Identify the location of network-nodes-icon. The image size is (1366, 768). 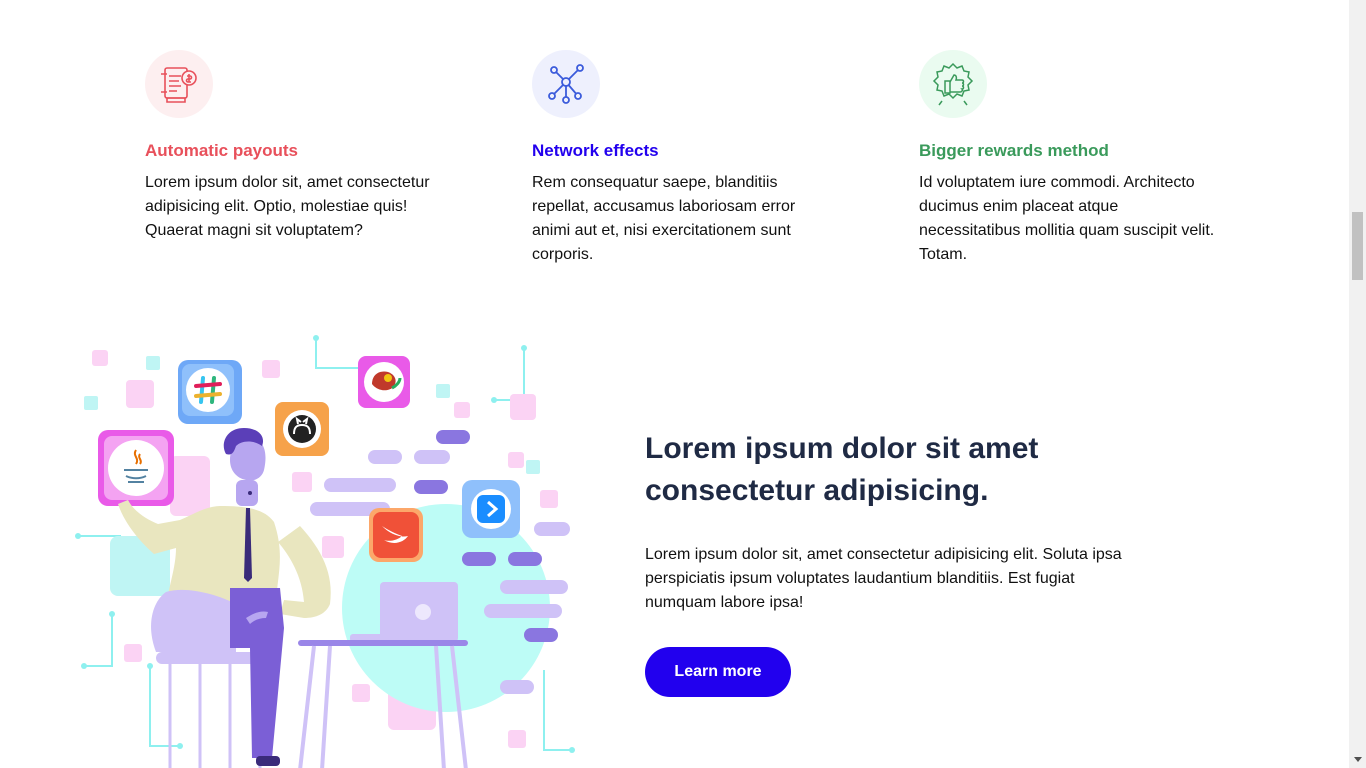
(566, 84).